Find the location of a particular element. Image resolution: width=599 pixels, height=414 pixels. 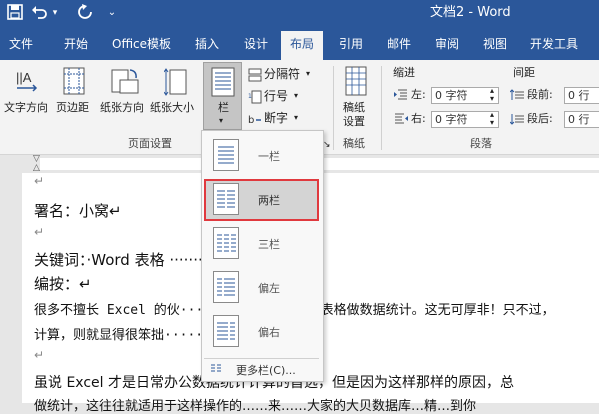

tab-office-templates: Office模板 is located at coordinates (141, 44).